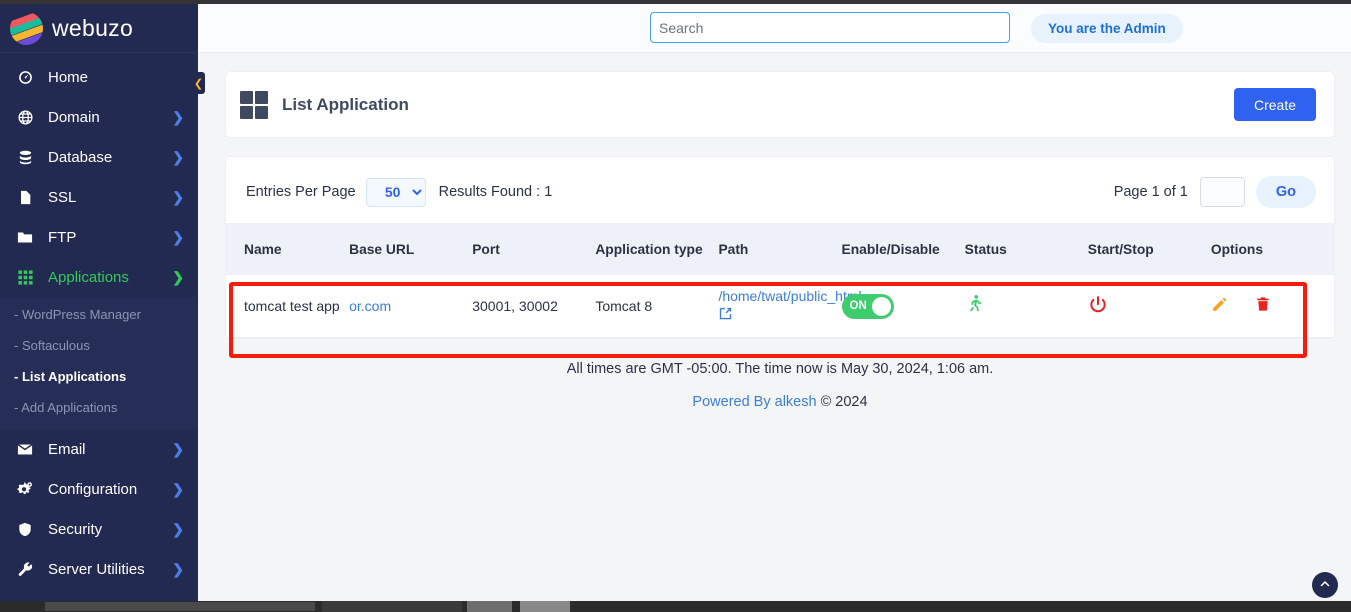 The width and height of the screenshot is (1351, 612). What do you see at coordinates (1107, 28) in the screenshot?
I see `admin-status-badge: You are the Admin` at bounding box center [1107, 28].